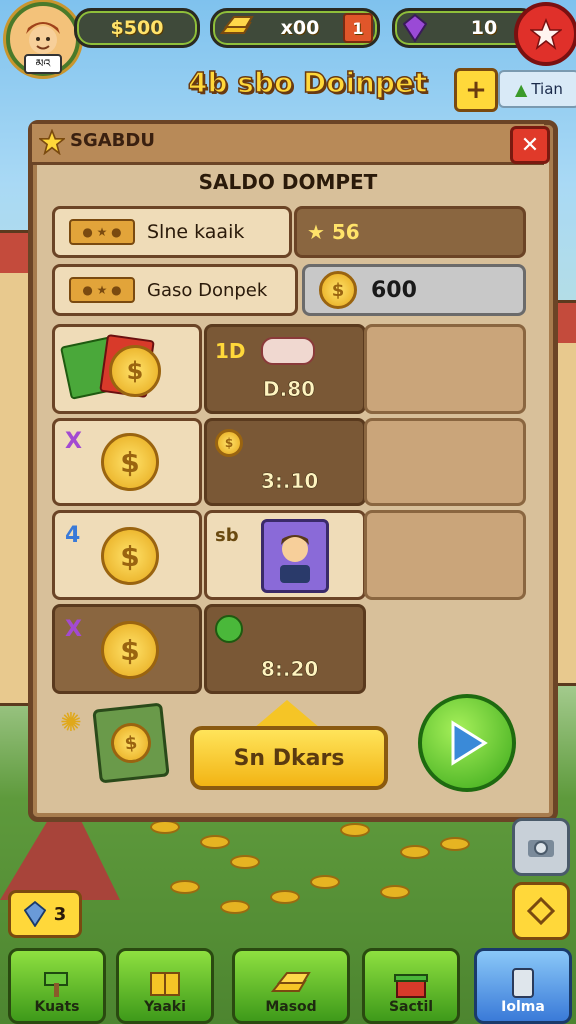 Image resolution: width=576 pixels, height=1024 pixels. I want to click on wallet-value: 600, so click(394, 290).